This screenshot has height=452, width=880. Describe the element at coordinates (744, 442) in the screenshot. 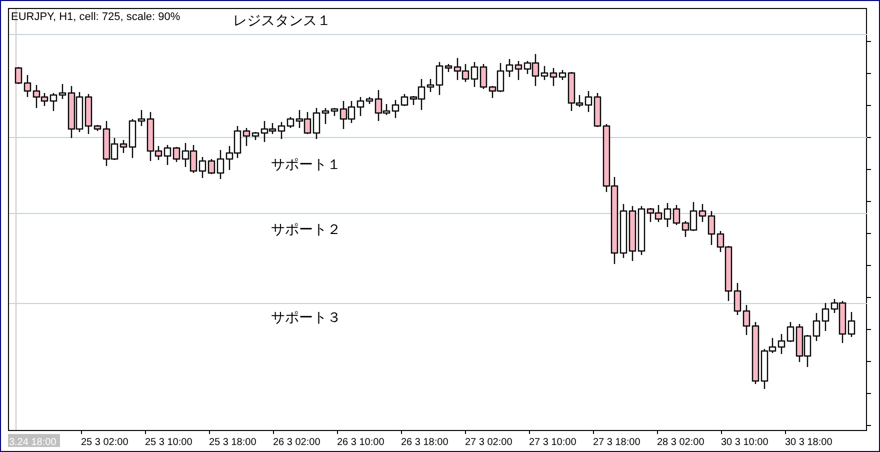

I see `time-label: 30 3 10:00` at that location.